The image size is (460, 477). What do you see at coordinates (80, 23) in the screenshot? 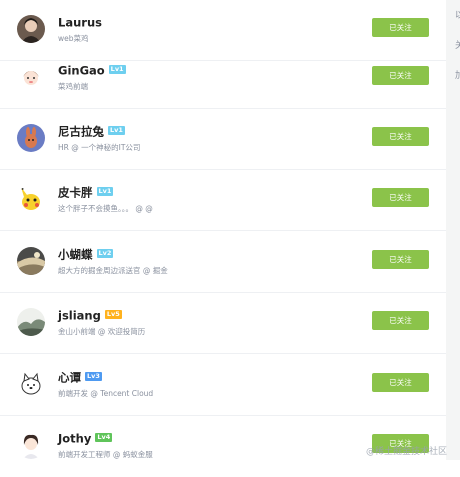
I see `user-name: Laurus` at bounding box center [80, 23].